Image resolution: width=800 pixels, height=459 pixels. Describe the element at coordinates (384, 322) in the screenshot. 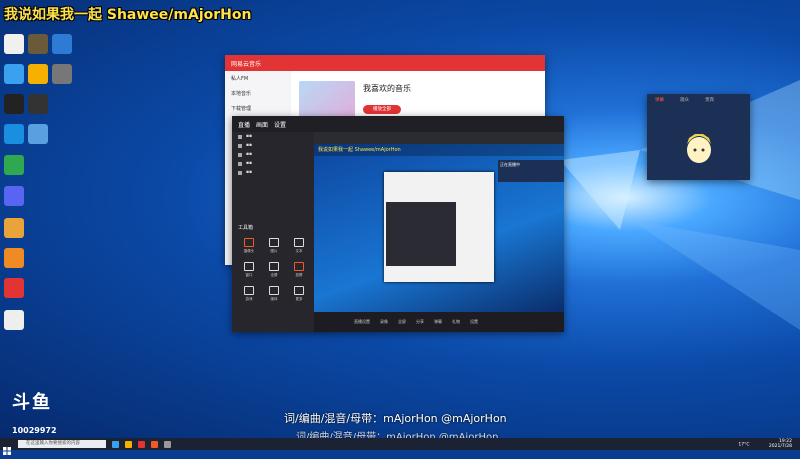

I see `action-record: 录像` at that location.